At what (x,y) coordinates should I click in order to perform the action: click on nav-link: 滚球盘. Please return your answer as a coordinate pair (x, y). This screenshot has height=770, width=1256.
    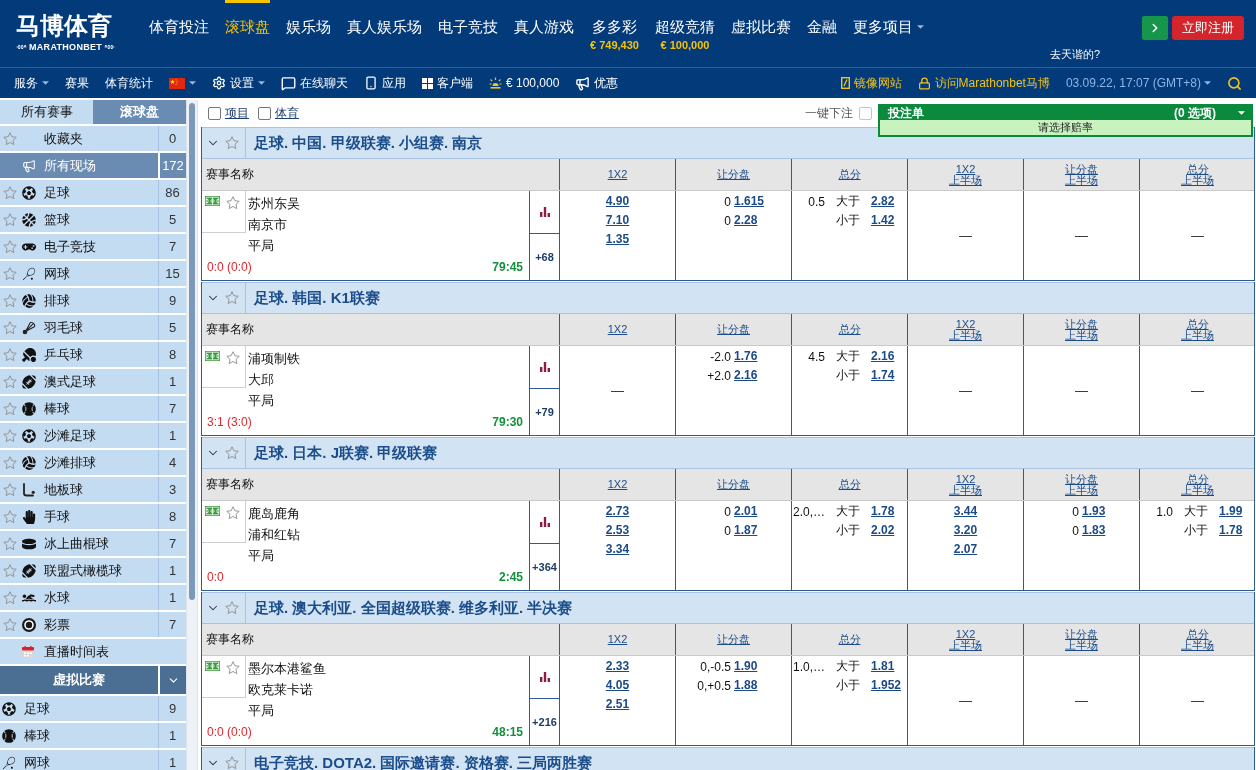
    Looking at the image, I should click on (247, 18).